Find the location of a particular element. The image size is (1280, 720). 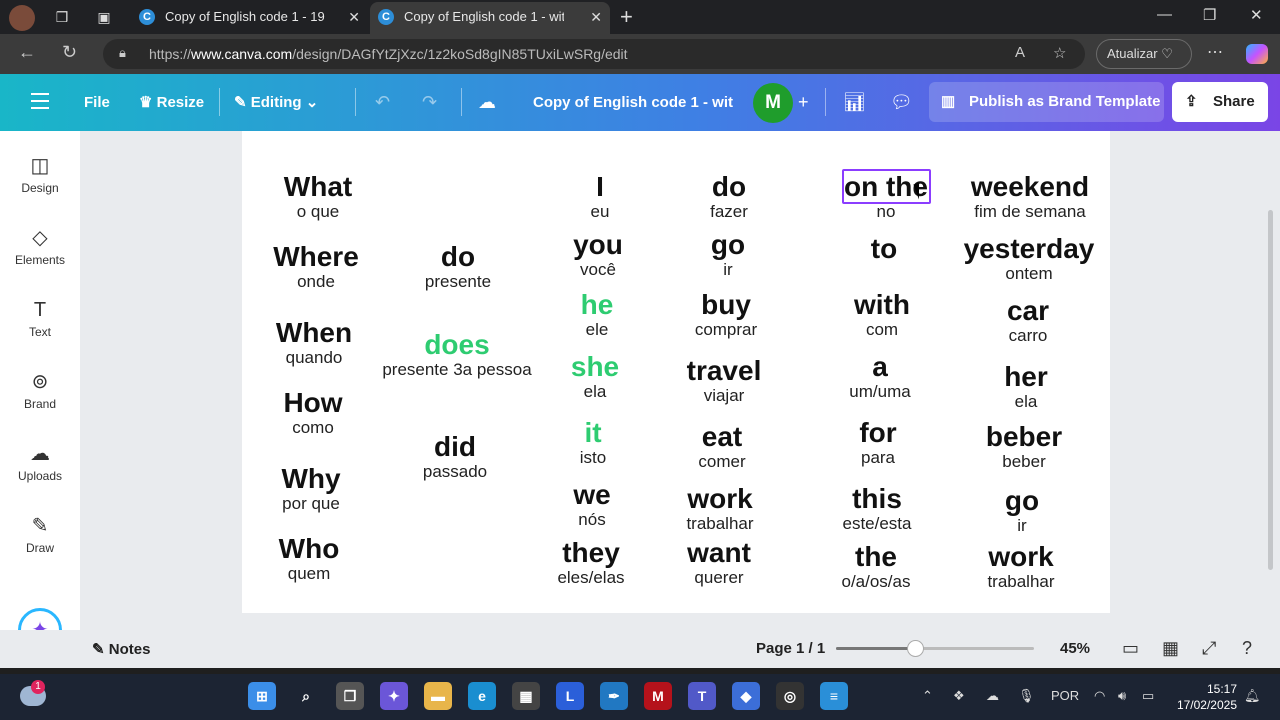

design-text-32: car carro is located at coordinates (1028, 321).